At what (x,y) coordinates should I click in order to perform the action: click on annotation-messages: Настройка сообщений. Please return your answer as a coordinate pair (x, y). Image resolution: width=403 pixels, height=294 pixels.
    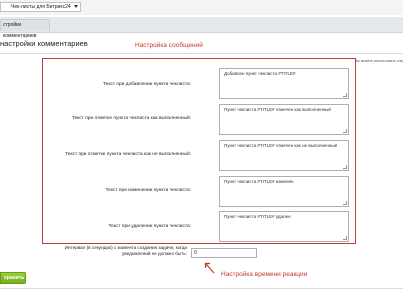
    Looking at the image, I should click on (169, 45).